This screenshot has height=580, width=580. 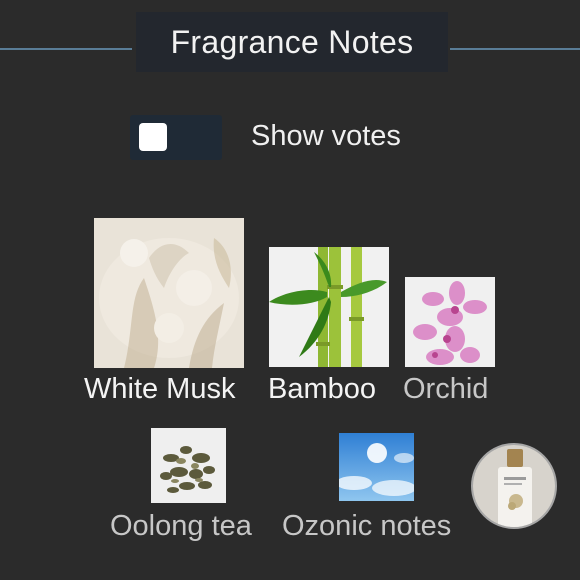 What do you see at coordinates (160, 389) in the screenshot?
I see `white-musk-label: White Musk` at bounding box center [160, 389].